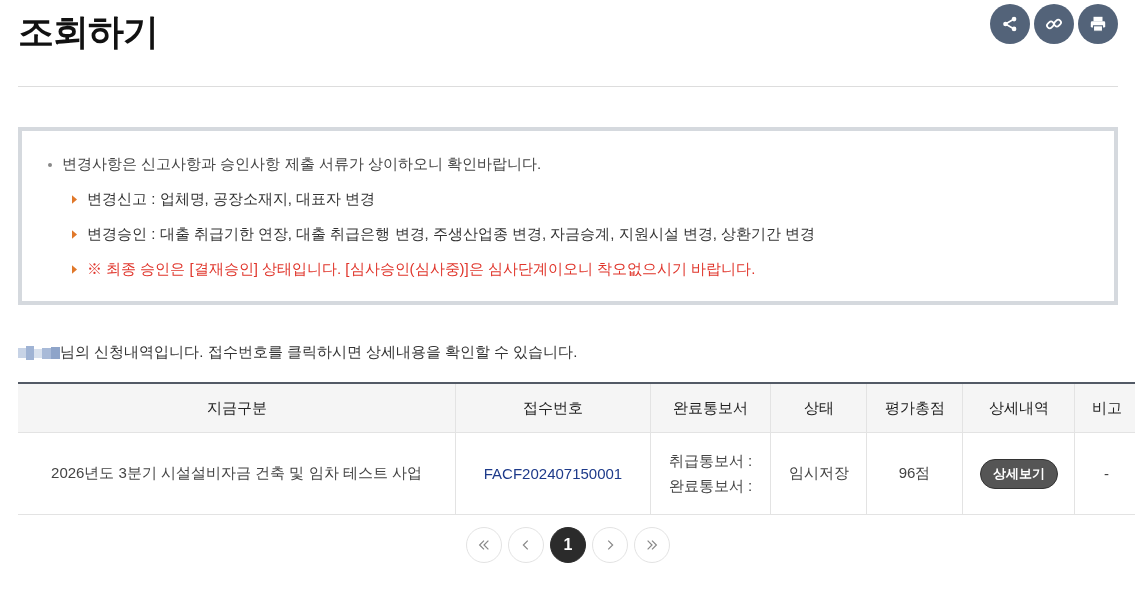 The image size is (1135, 590). I want to click on column-header: 평가총점, so click(914, 408).